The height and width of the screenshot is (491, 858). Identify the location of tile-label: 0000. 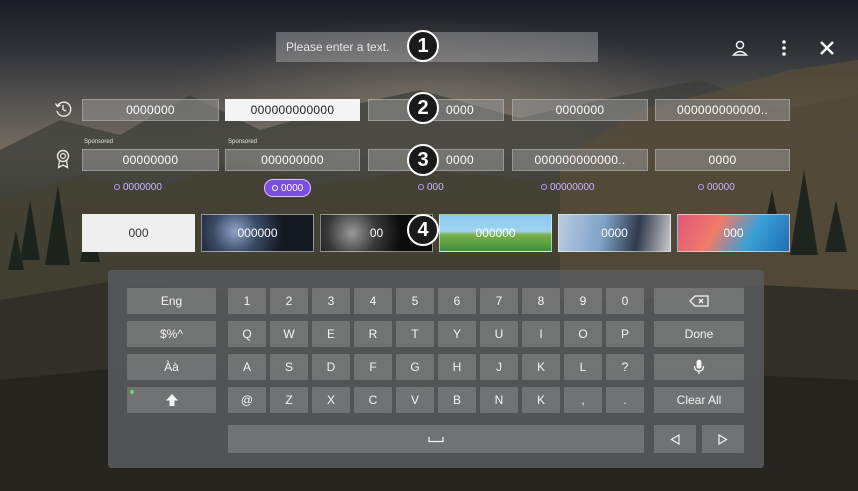
(614, 233).